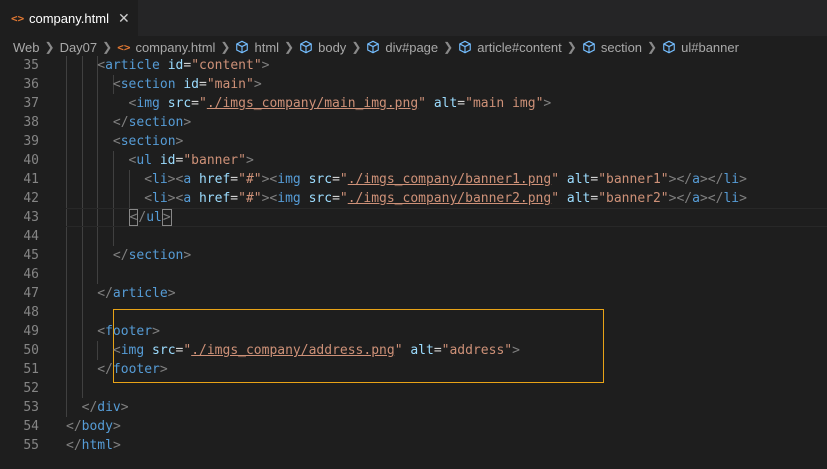 The height and width of the screenshot is (469, 827). I want to click on line-number: 36, so click(31, 84).